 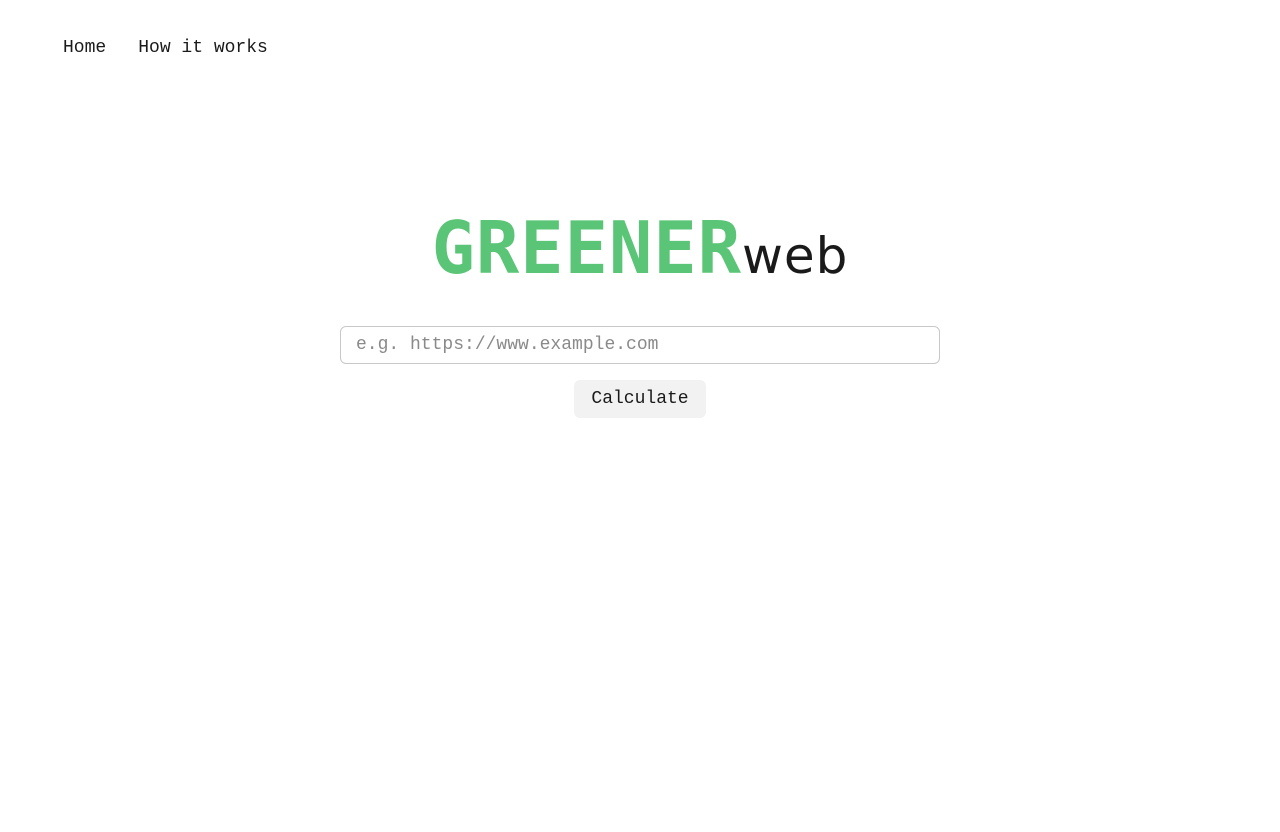 What do you see at coordinates (203, 48) in the screenshot?
I see `nav-link-how-it-works: How it works` at bounding box center [203, 48].